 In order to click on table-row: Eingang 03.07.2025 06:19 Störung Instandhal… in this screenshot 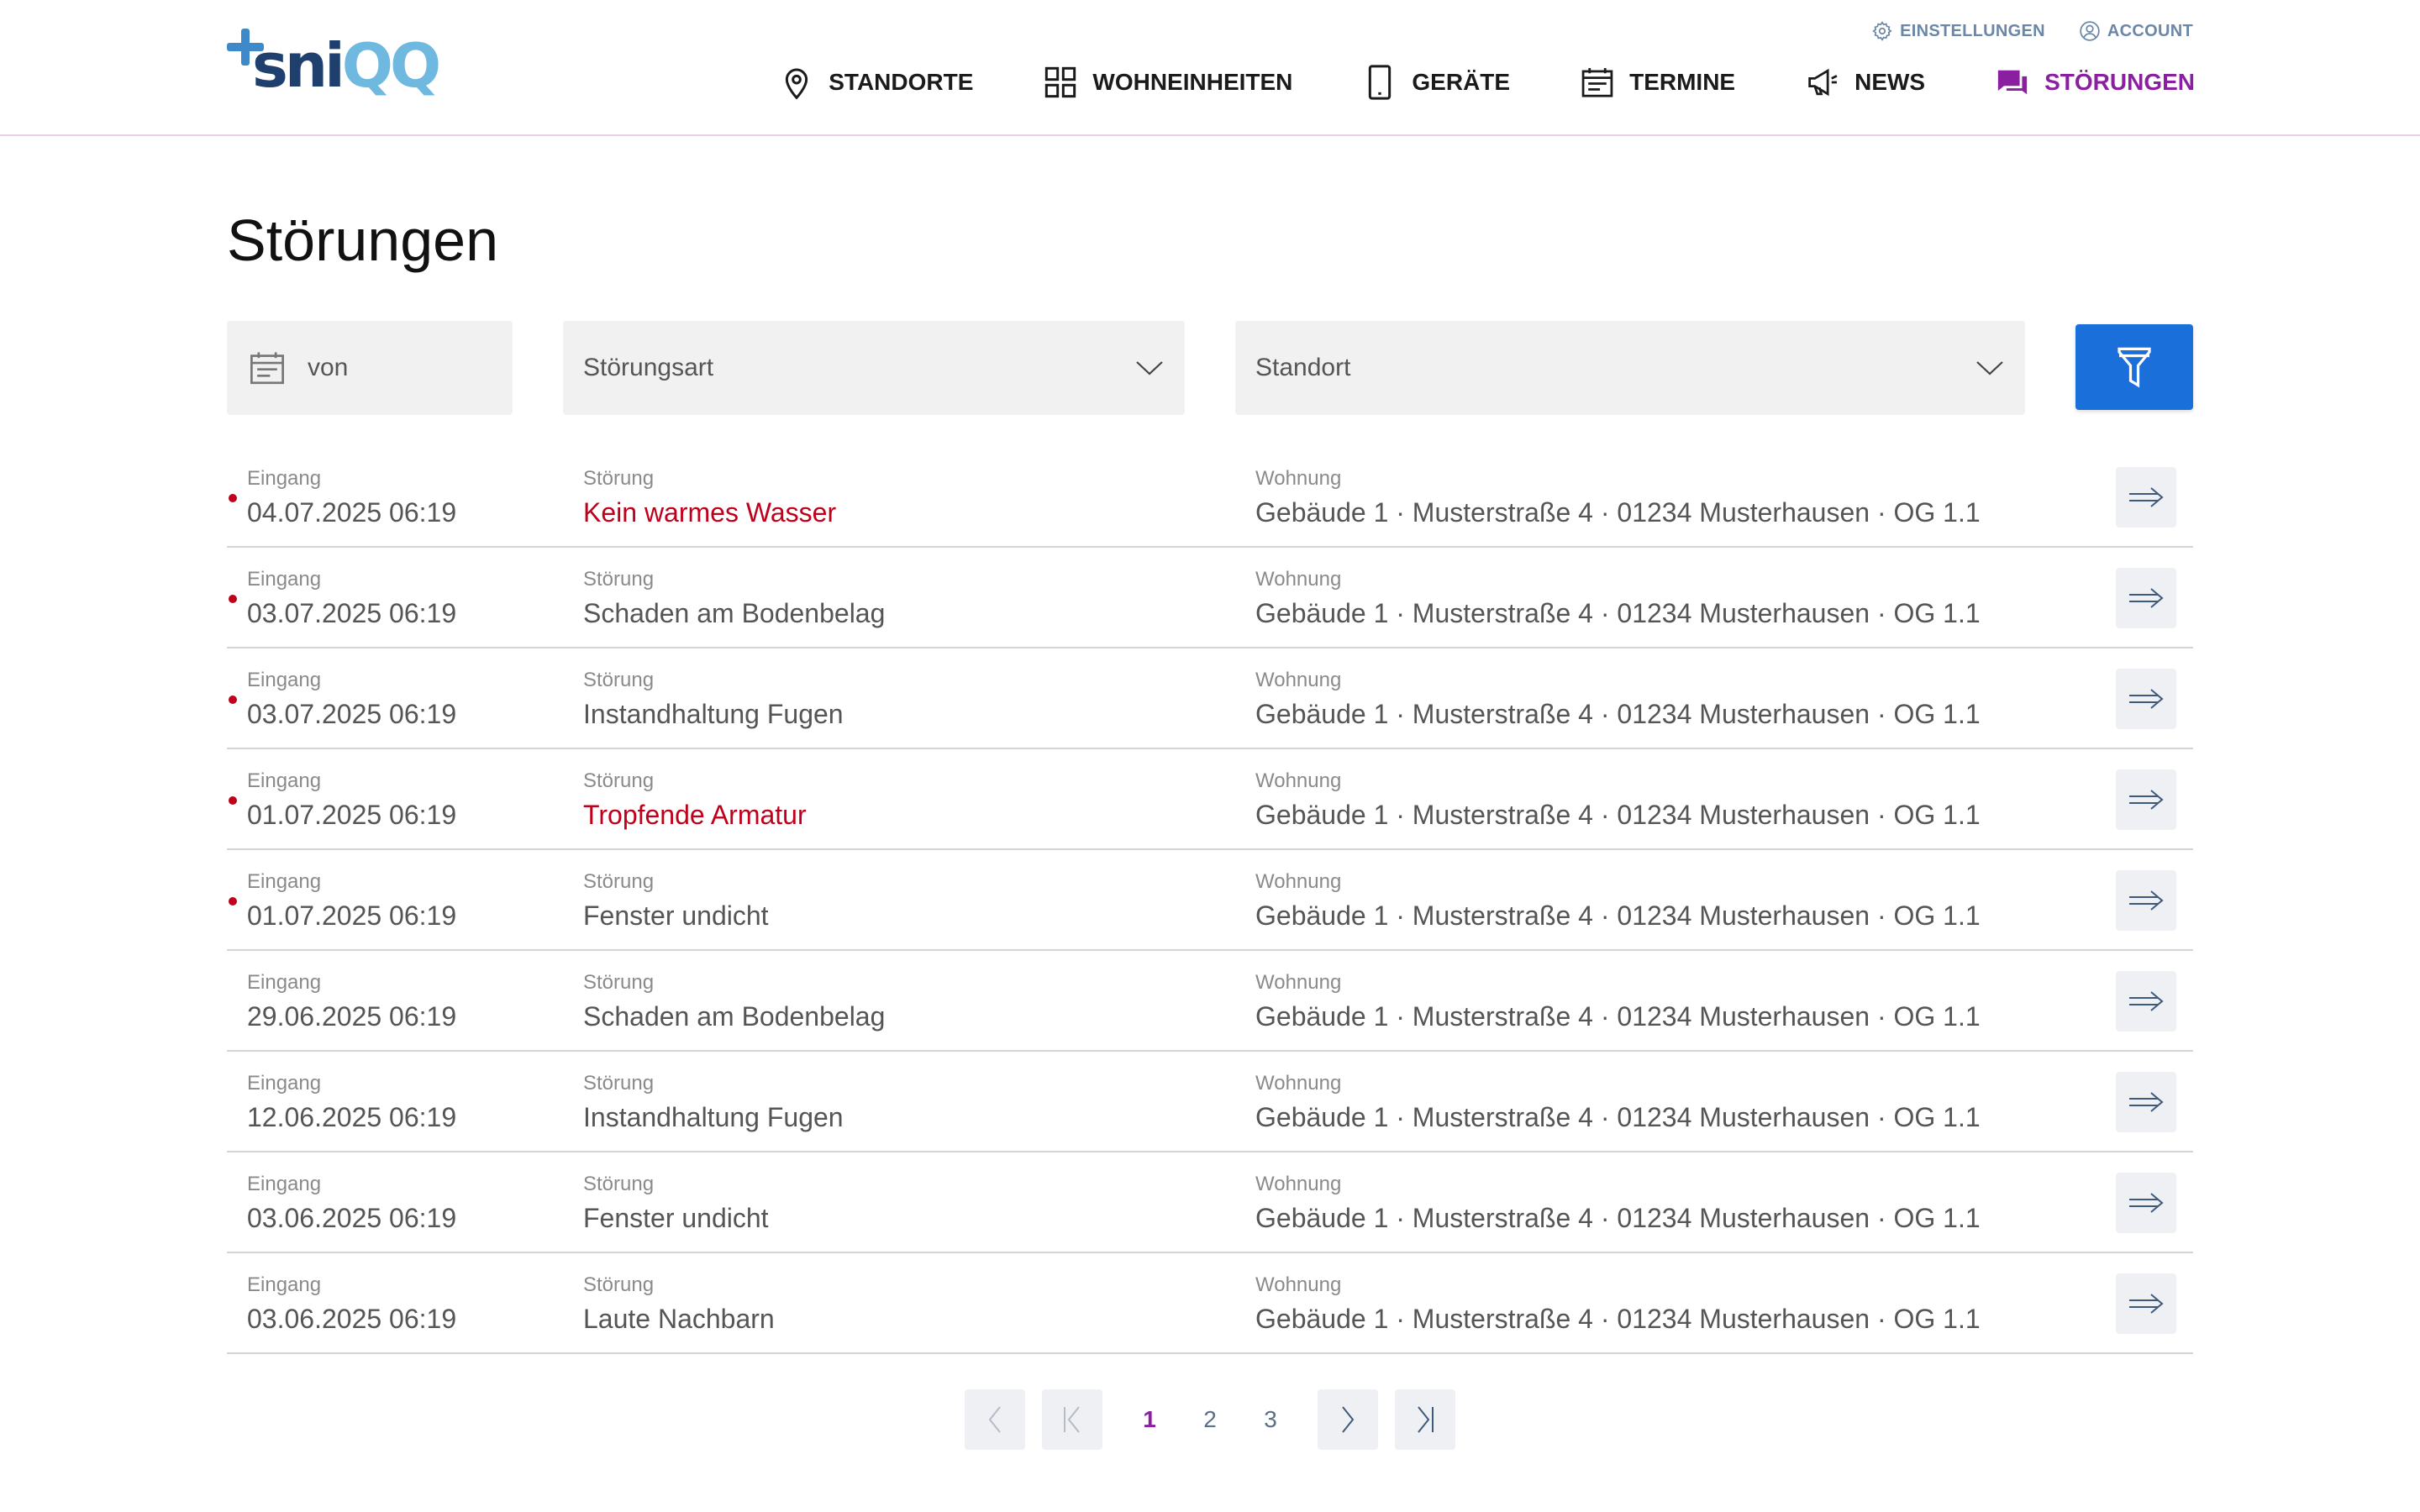, I will do `click(1210, 698)`.